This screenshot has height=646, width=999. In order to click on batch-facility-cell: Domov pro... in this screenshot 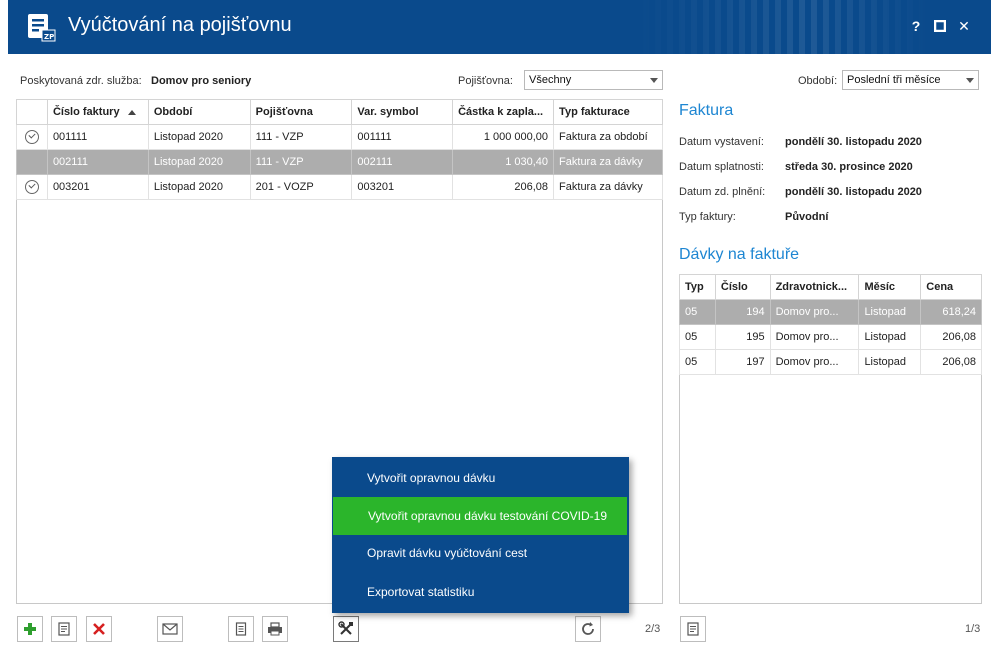, I will do `click(814, 337)`.